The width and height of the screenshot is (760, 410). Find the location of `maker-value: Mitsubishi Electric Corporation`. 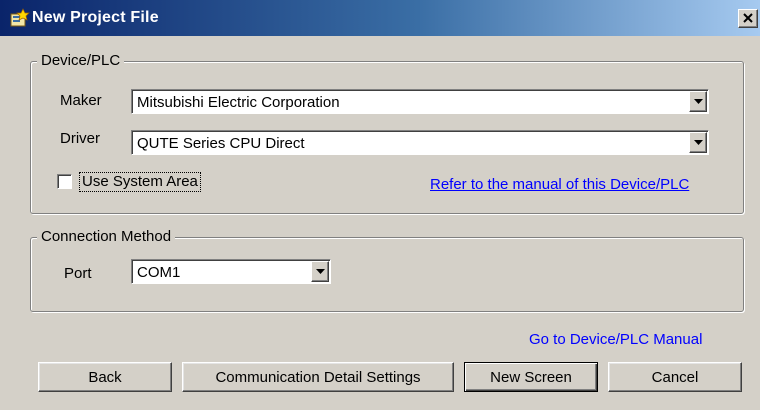

maker-value: Mitsubishi Electric Corporation is located at coordinates (238, 102).